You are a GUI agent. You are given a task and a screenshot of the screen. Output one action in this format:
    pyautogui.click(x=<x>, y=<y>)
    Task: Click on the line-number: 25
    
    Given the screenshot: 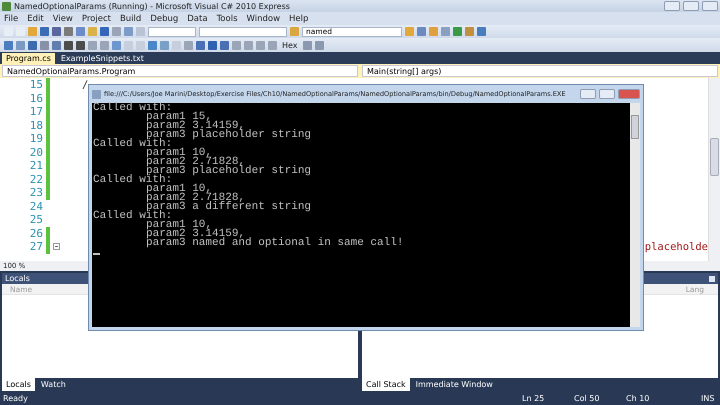 What is the action you would take?
    pyautogui.click(x=36, y=219)
    